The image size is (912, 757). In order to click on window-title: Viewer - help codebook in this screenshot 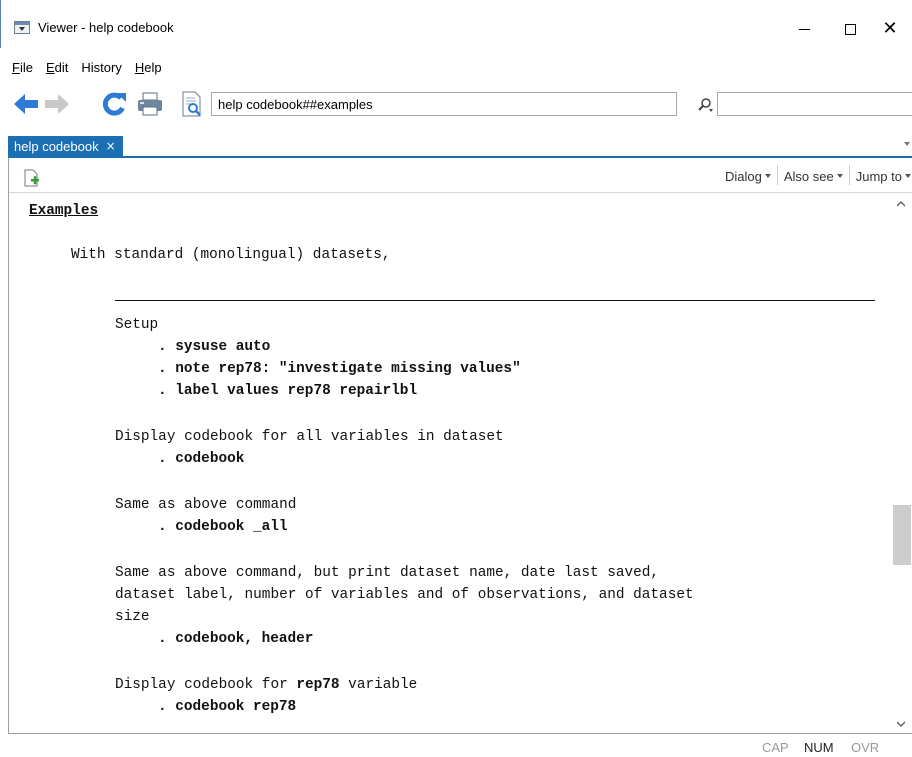, I will do `click(106, 27)`.